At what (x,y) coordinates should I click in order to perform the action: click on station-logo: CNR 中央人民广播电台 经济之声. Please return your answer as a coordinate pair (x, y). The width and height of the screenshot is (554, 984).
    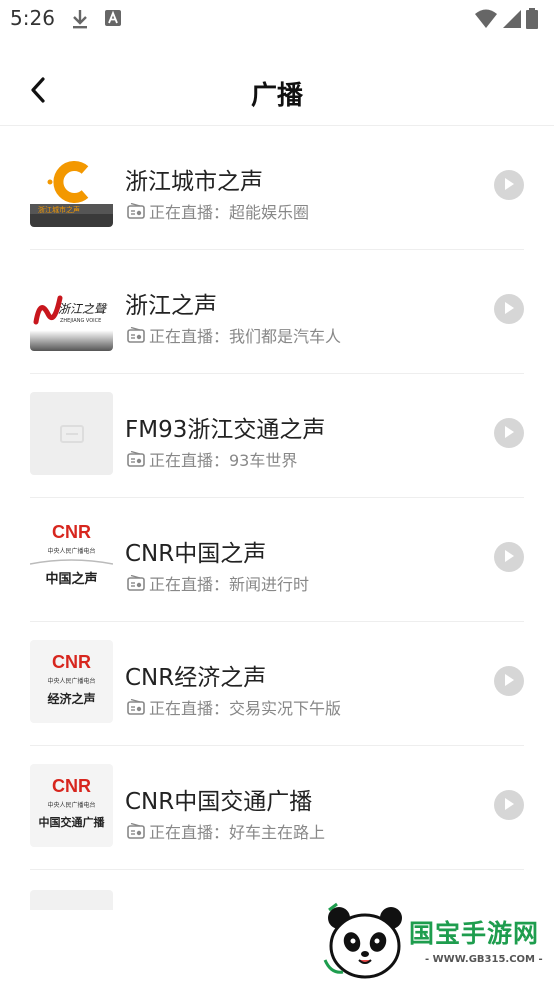
    Looking at the image, I should click on (71, 681).